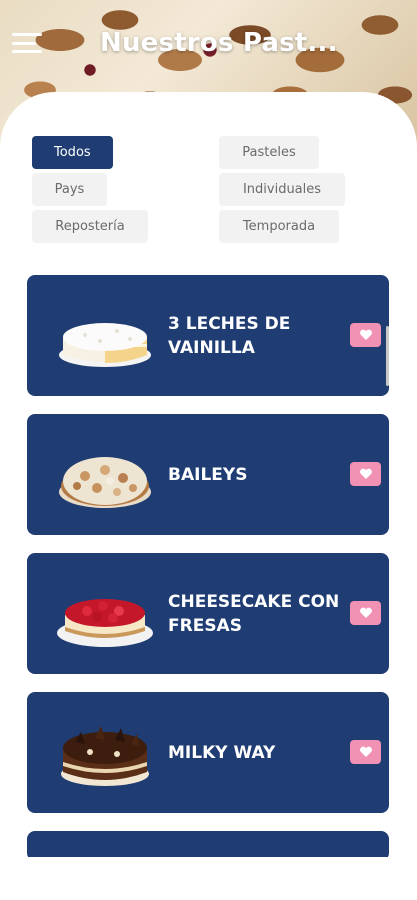  Describe the element at coordinates (105, 756) in the screenshot. I see `milky-way-cake-image` at that location.